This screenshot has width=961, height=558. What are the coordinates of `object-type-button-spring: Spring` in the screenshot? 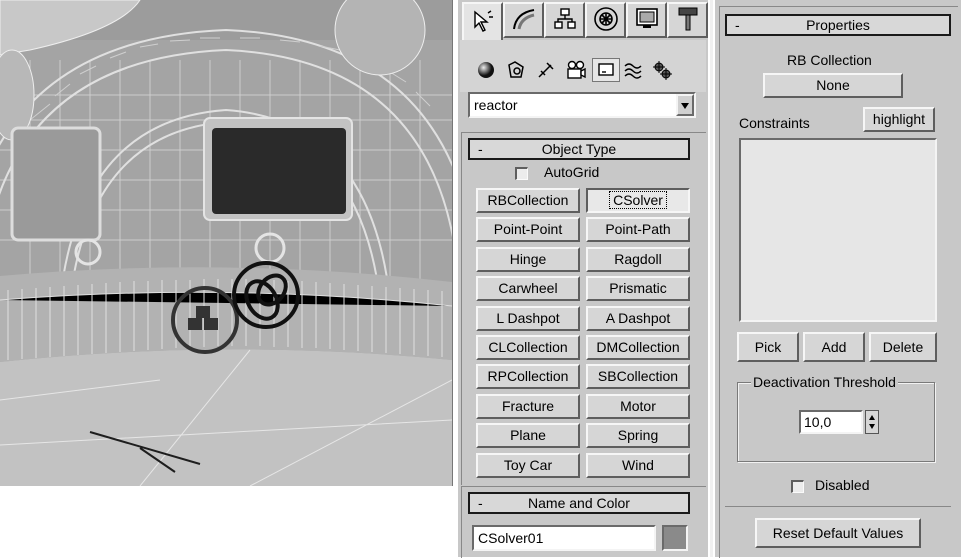 It's located at (638, 436).